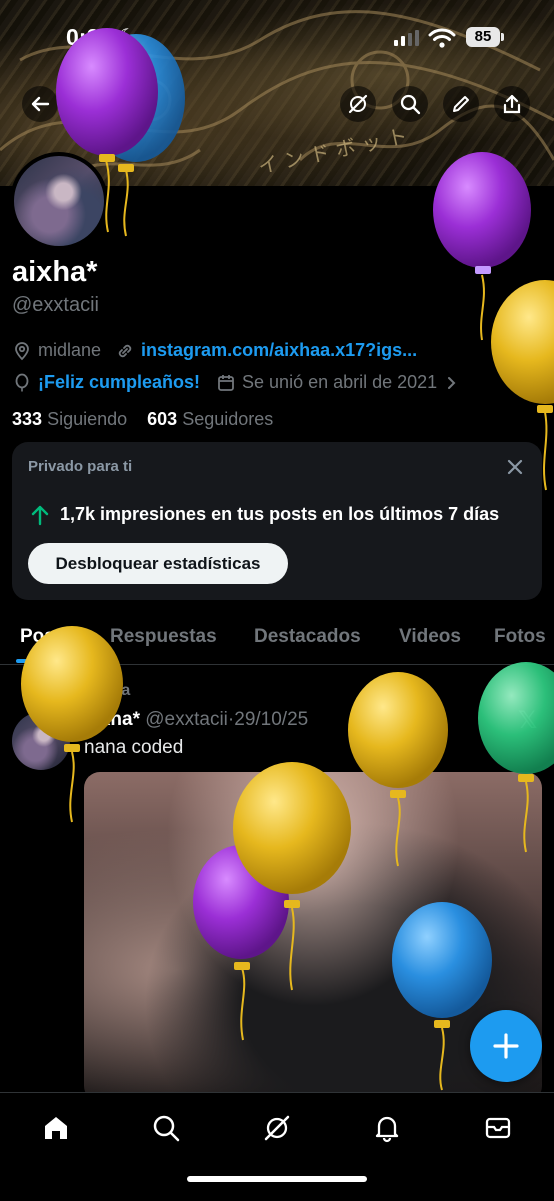  What do you see at coordinates (277, 1179) in the screenshot?
I see `home-indicator` at bounding box center [277, 1179].